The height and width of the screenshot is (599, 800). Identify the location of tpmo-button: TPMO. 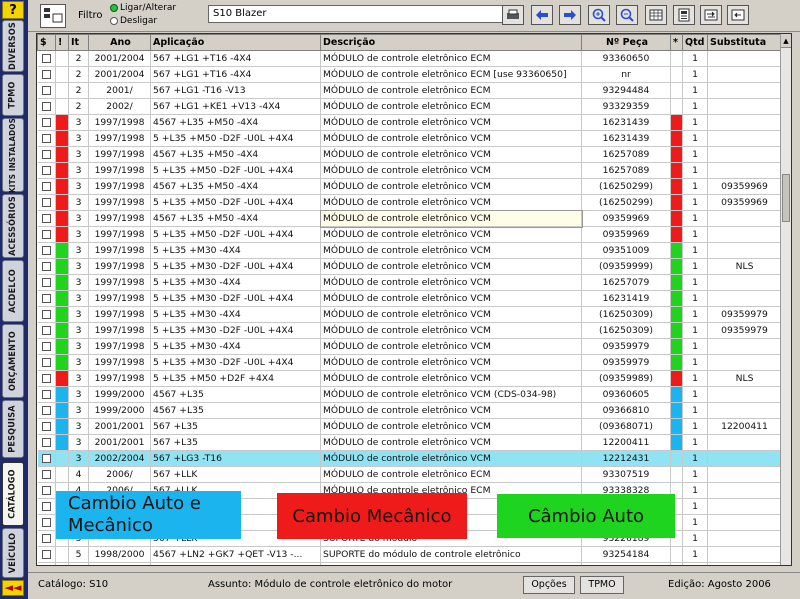
(602, 585).